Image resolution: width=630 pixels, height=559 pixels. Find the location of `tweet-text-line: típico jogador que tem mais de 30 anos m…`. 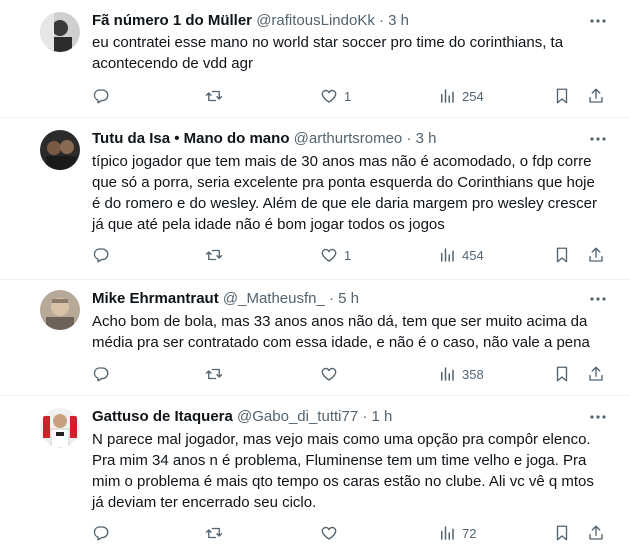

tweet-text-line: típico jogador que tem mais de 30 anos m… is located at coordinates (342, 161).